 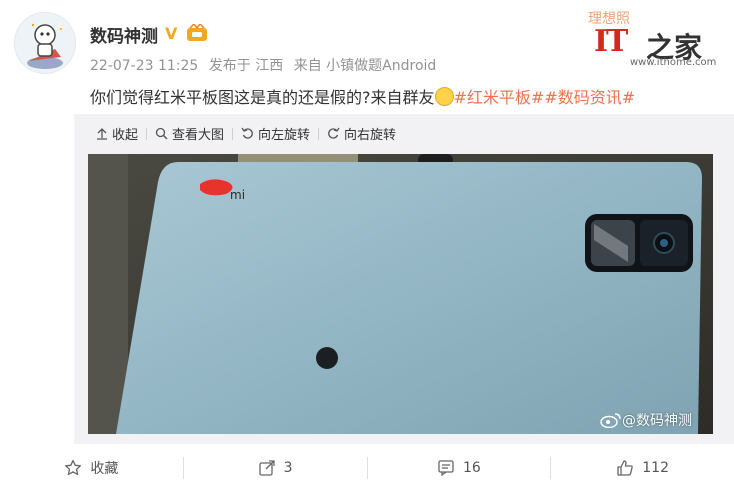 I want to click on image-toolbar: 收起 查看大图 向左旋转 向右旋转, so click(x=246, y=133).